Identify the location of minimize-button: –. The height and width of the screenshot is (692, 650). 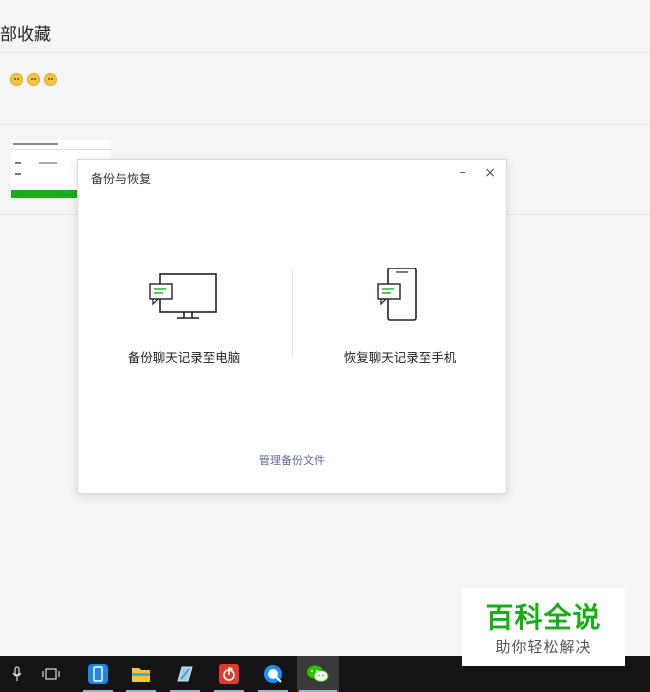
(463, 172).